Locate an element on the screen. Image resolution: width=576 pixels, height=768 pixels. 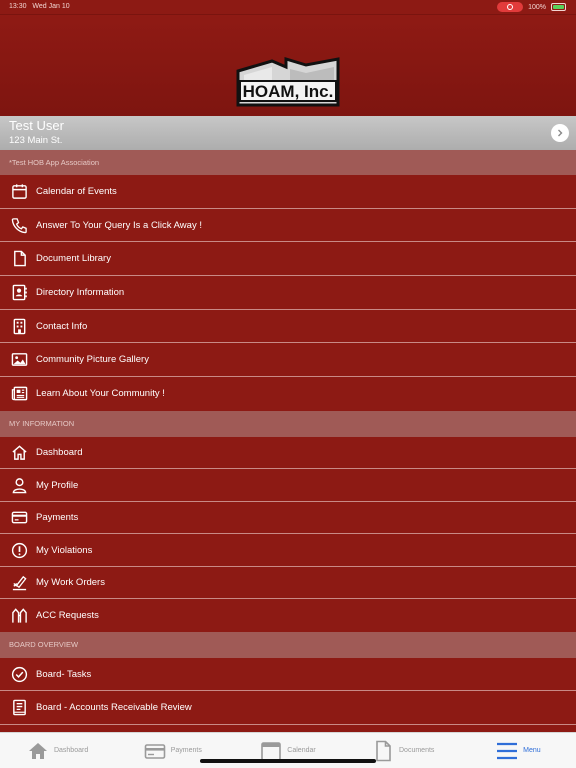
menu-item-label: Dashboard is located at coordinates (59, 453).